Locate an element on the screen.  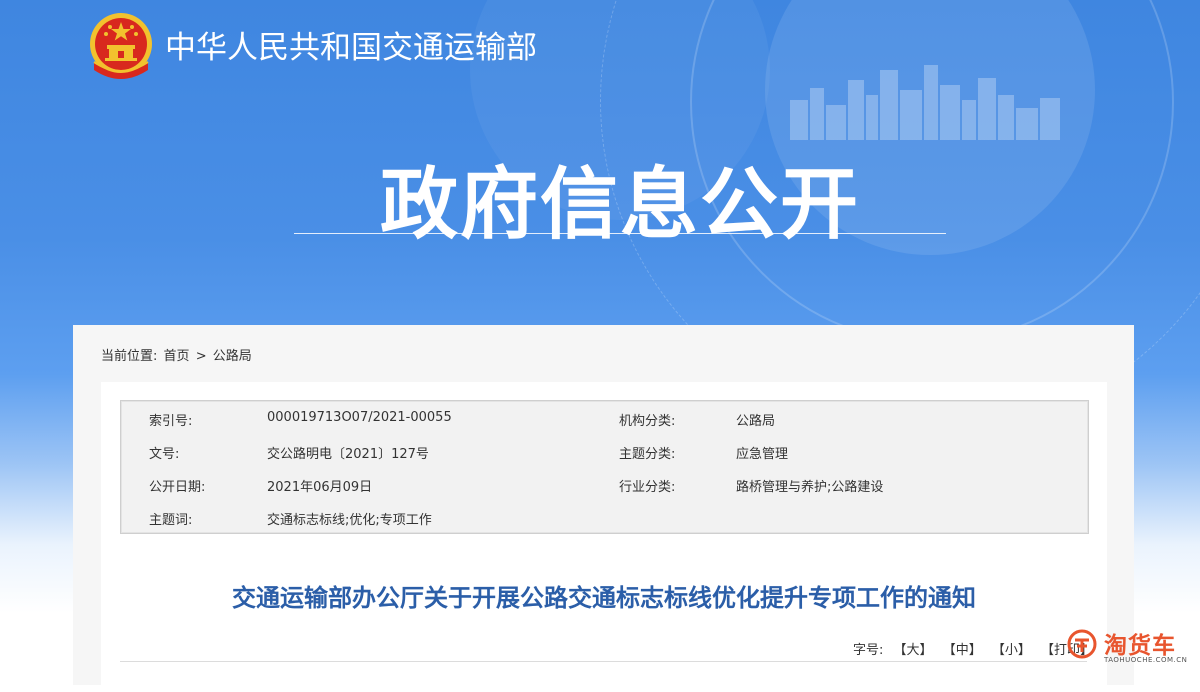
metadata-value: 应急管理 is located at coordinates (762, 454).